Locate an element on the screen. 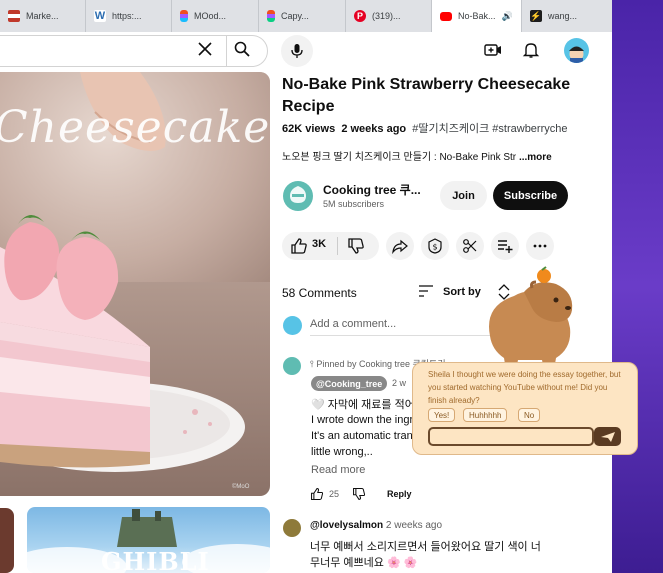  cooking-tree-logo-icon is located at coordinates (298, 194).